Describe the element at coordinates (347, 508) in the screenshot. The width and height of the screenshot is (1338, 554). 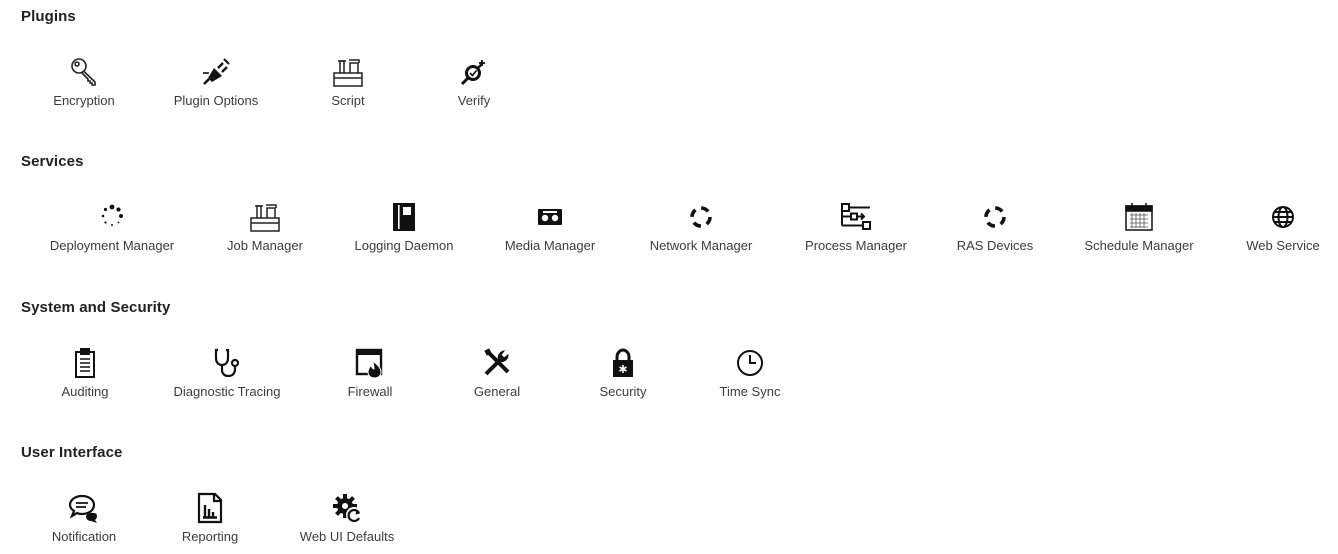
I see `gear-icon` at that location.